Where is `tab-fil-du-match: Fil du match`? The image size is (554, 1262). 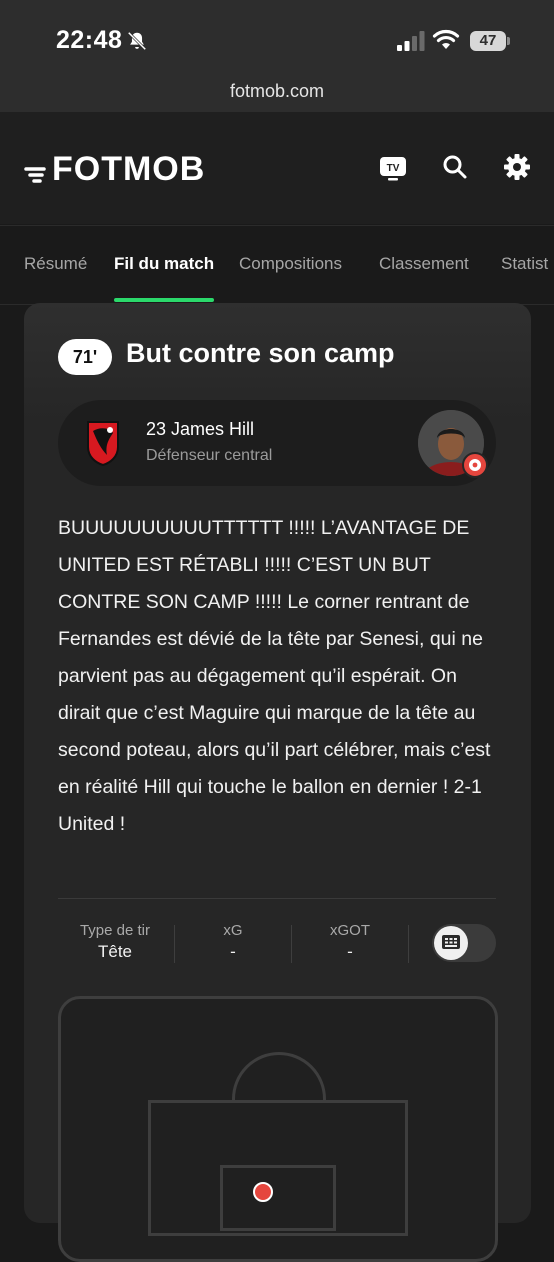 tab-fil-du-match: Fil du match is located at coordinates (164, 264).